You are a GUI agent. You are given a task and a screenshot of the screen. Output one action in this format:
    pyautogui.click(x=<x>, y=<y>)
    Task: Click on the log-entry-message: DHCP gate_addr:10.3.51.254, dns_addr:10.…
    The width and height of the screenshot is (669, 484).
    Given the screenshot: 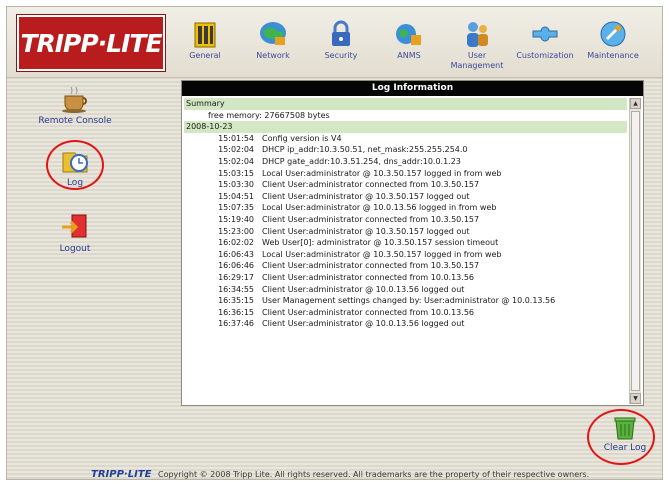 What is the action you would take?
    pyautogui.click(x=361, y=161)
    